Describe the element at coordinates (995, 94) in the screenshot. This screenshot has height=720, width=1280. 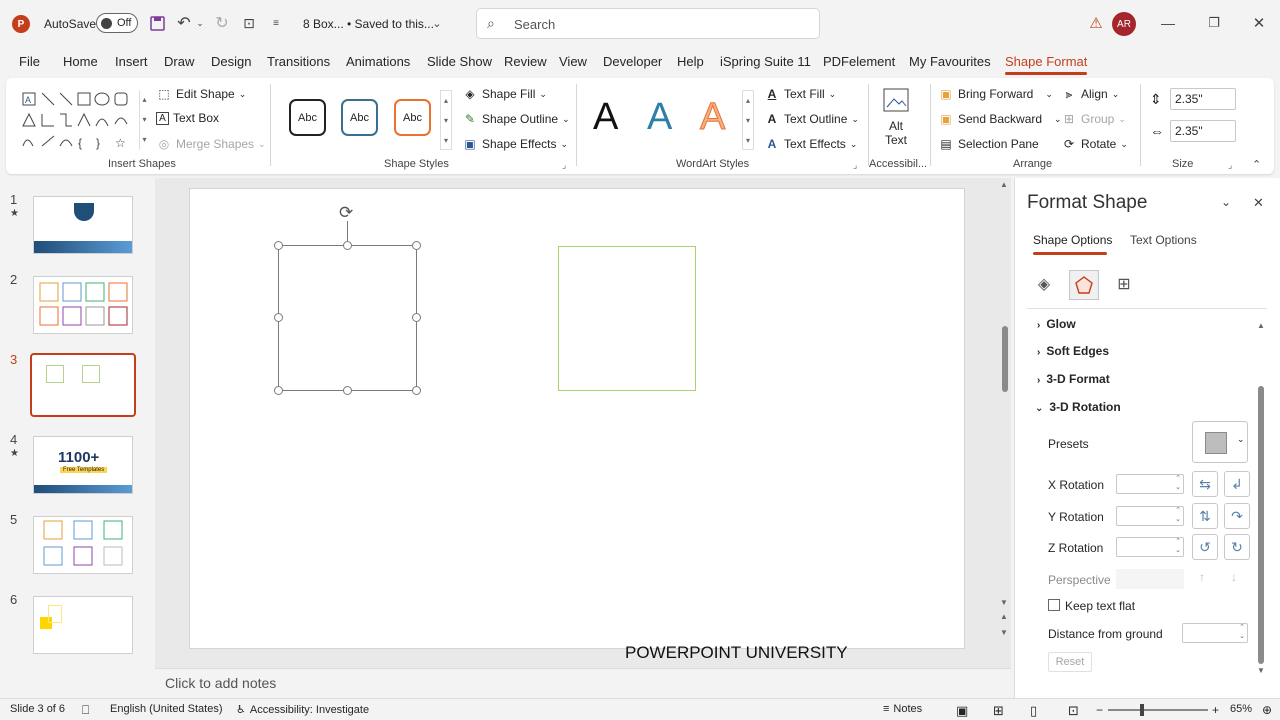
I see `bring-forward-button: ▣ Bring Forward ⌄` at that location.